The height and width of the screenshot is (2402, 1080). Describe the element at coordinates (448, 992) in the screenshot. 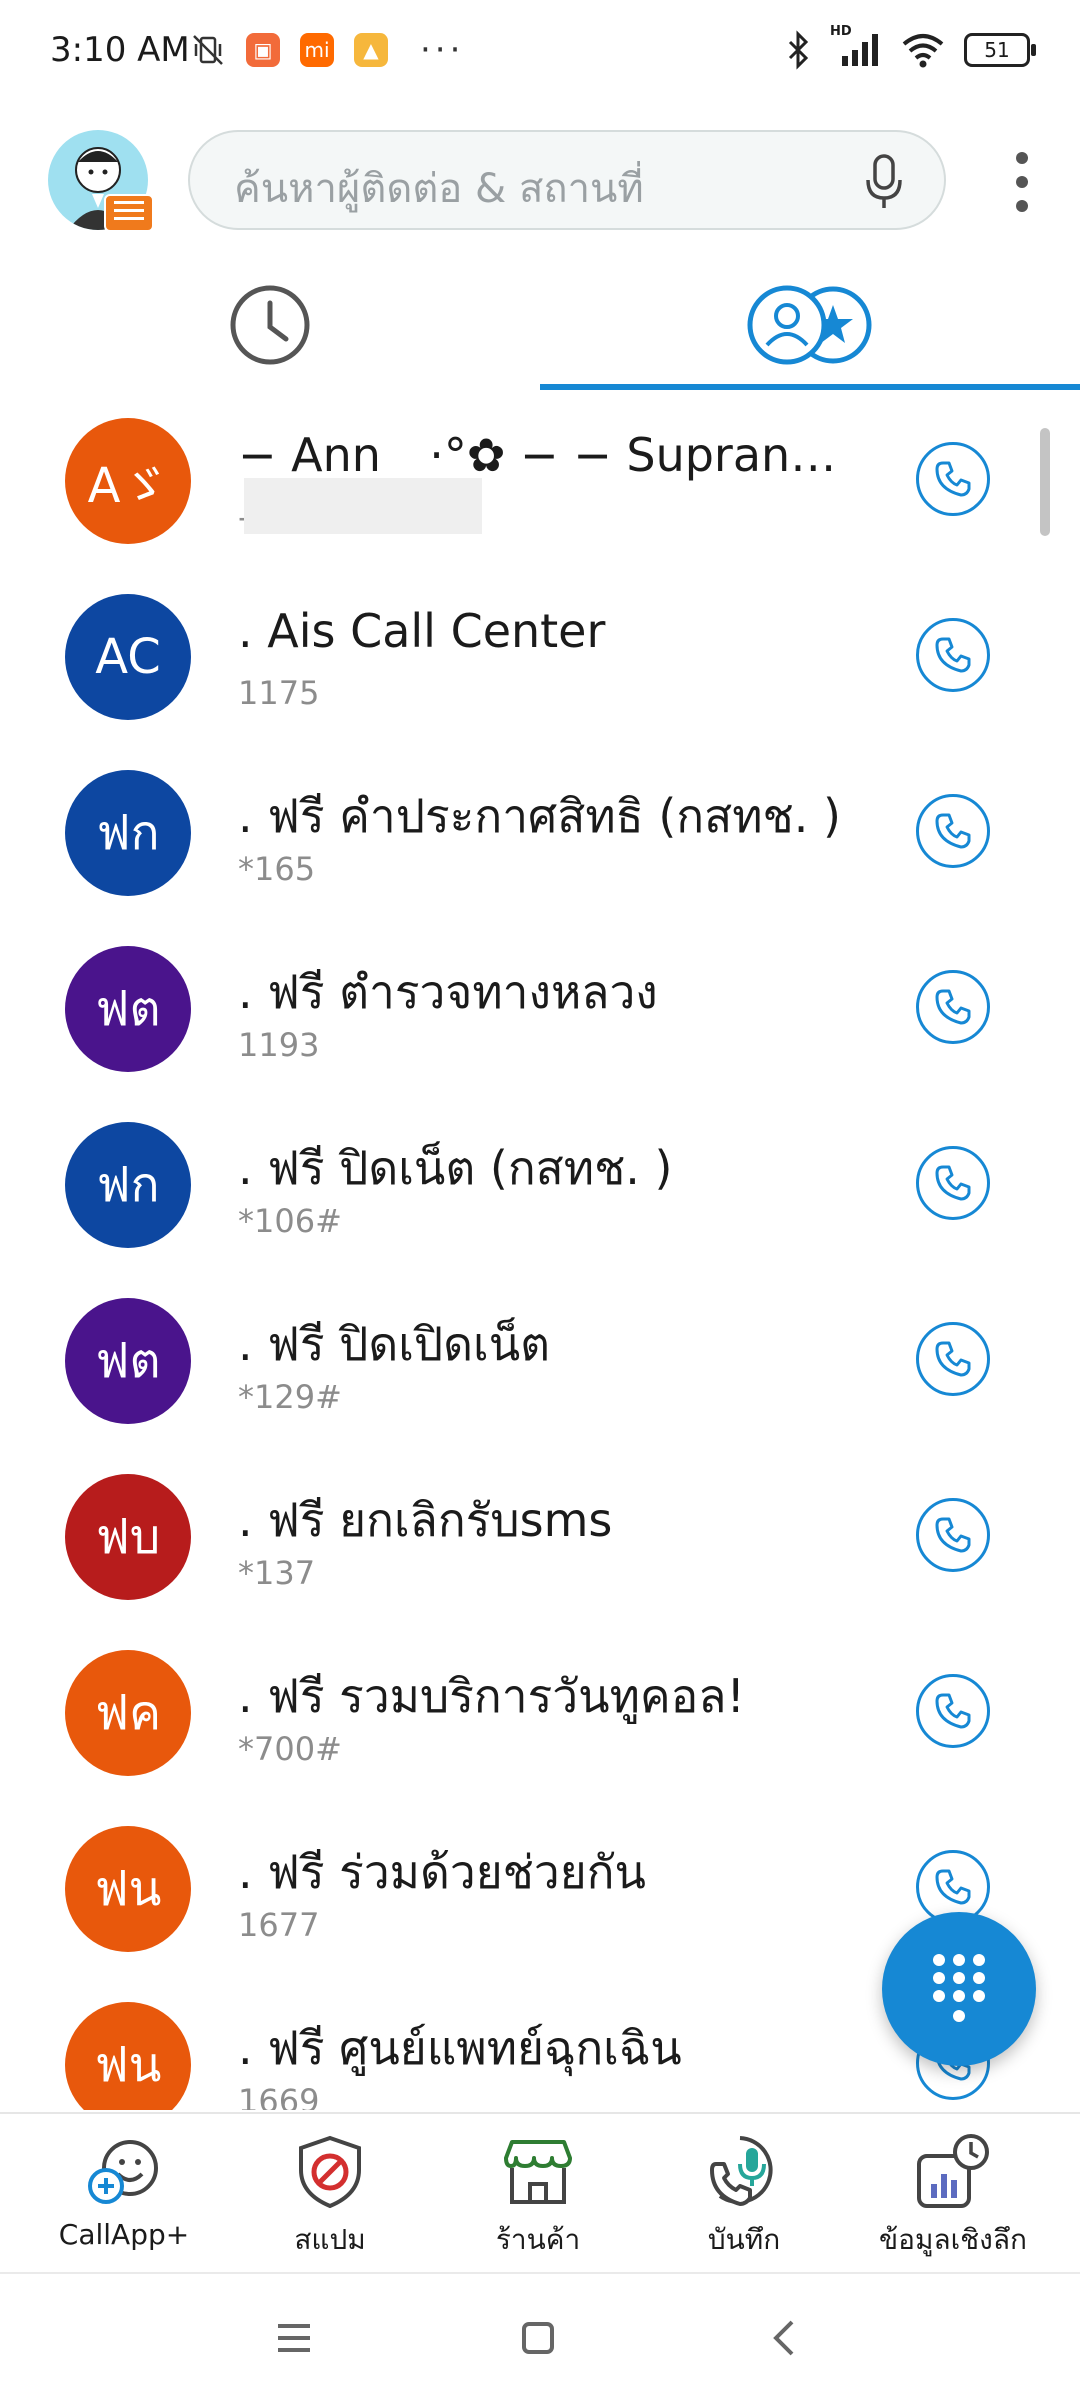

I see `contact-name: . ฟรี ตำรวจทางหลวง` at that location.